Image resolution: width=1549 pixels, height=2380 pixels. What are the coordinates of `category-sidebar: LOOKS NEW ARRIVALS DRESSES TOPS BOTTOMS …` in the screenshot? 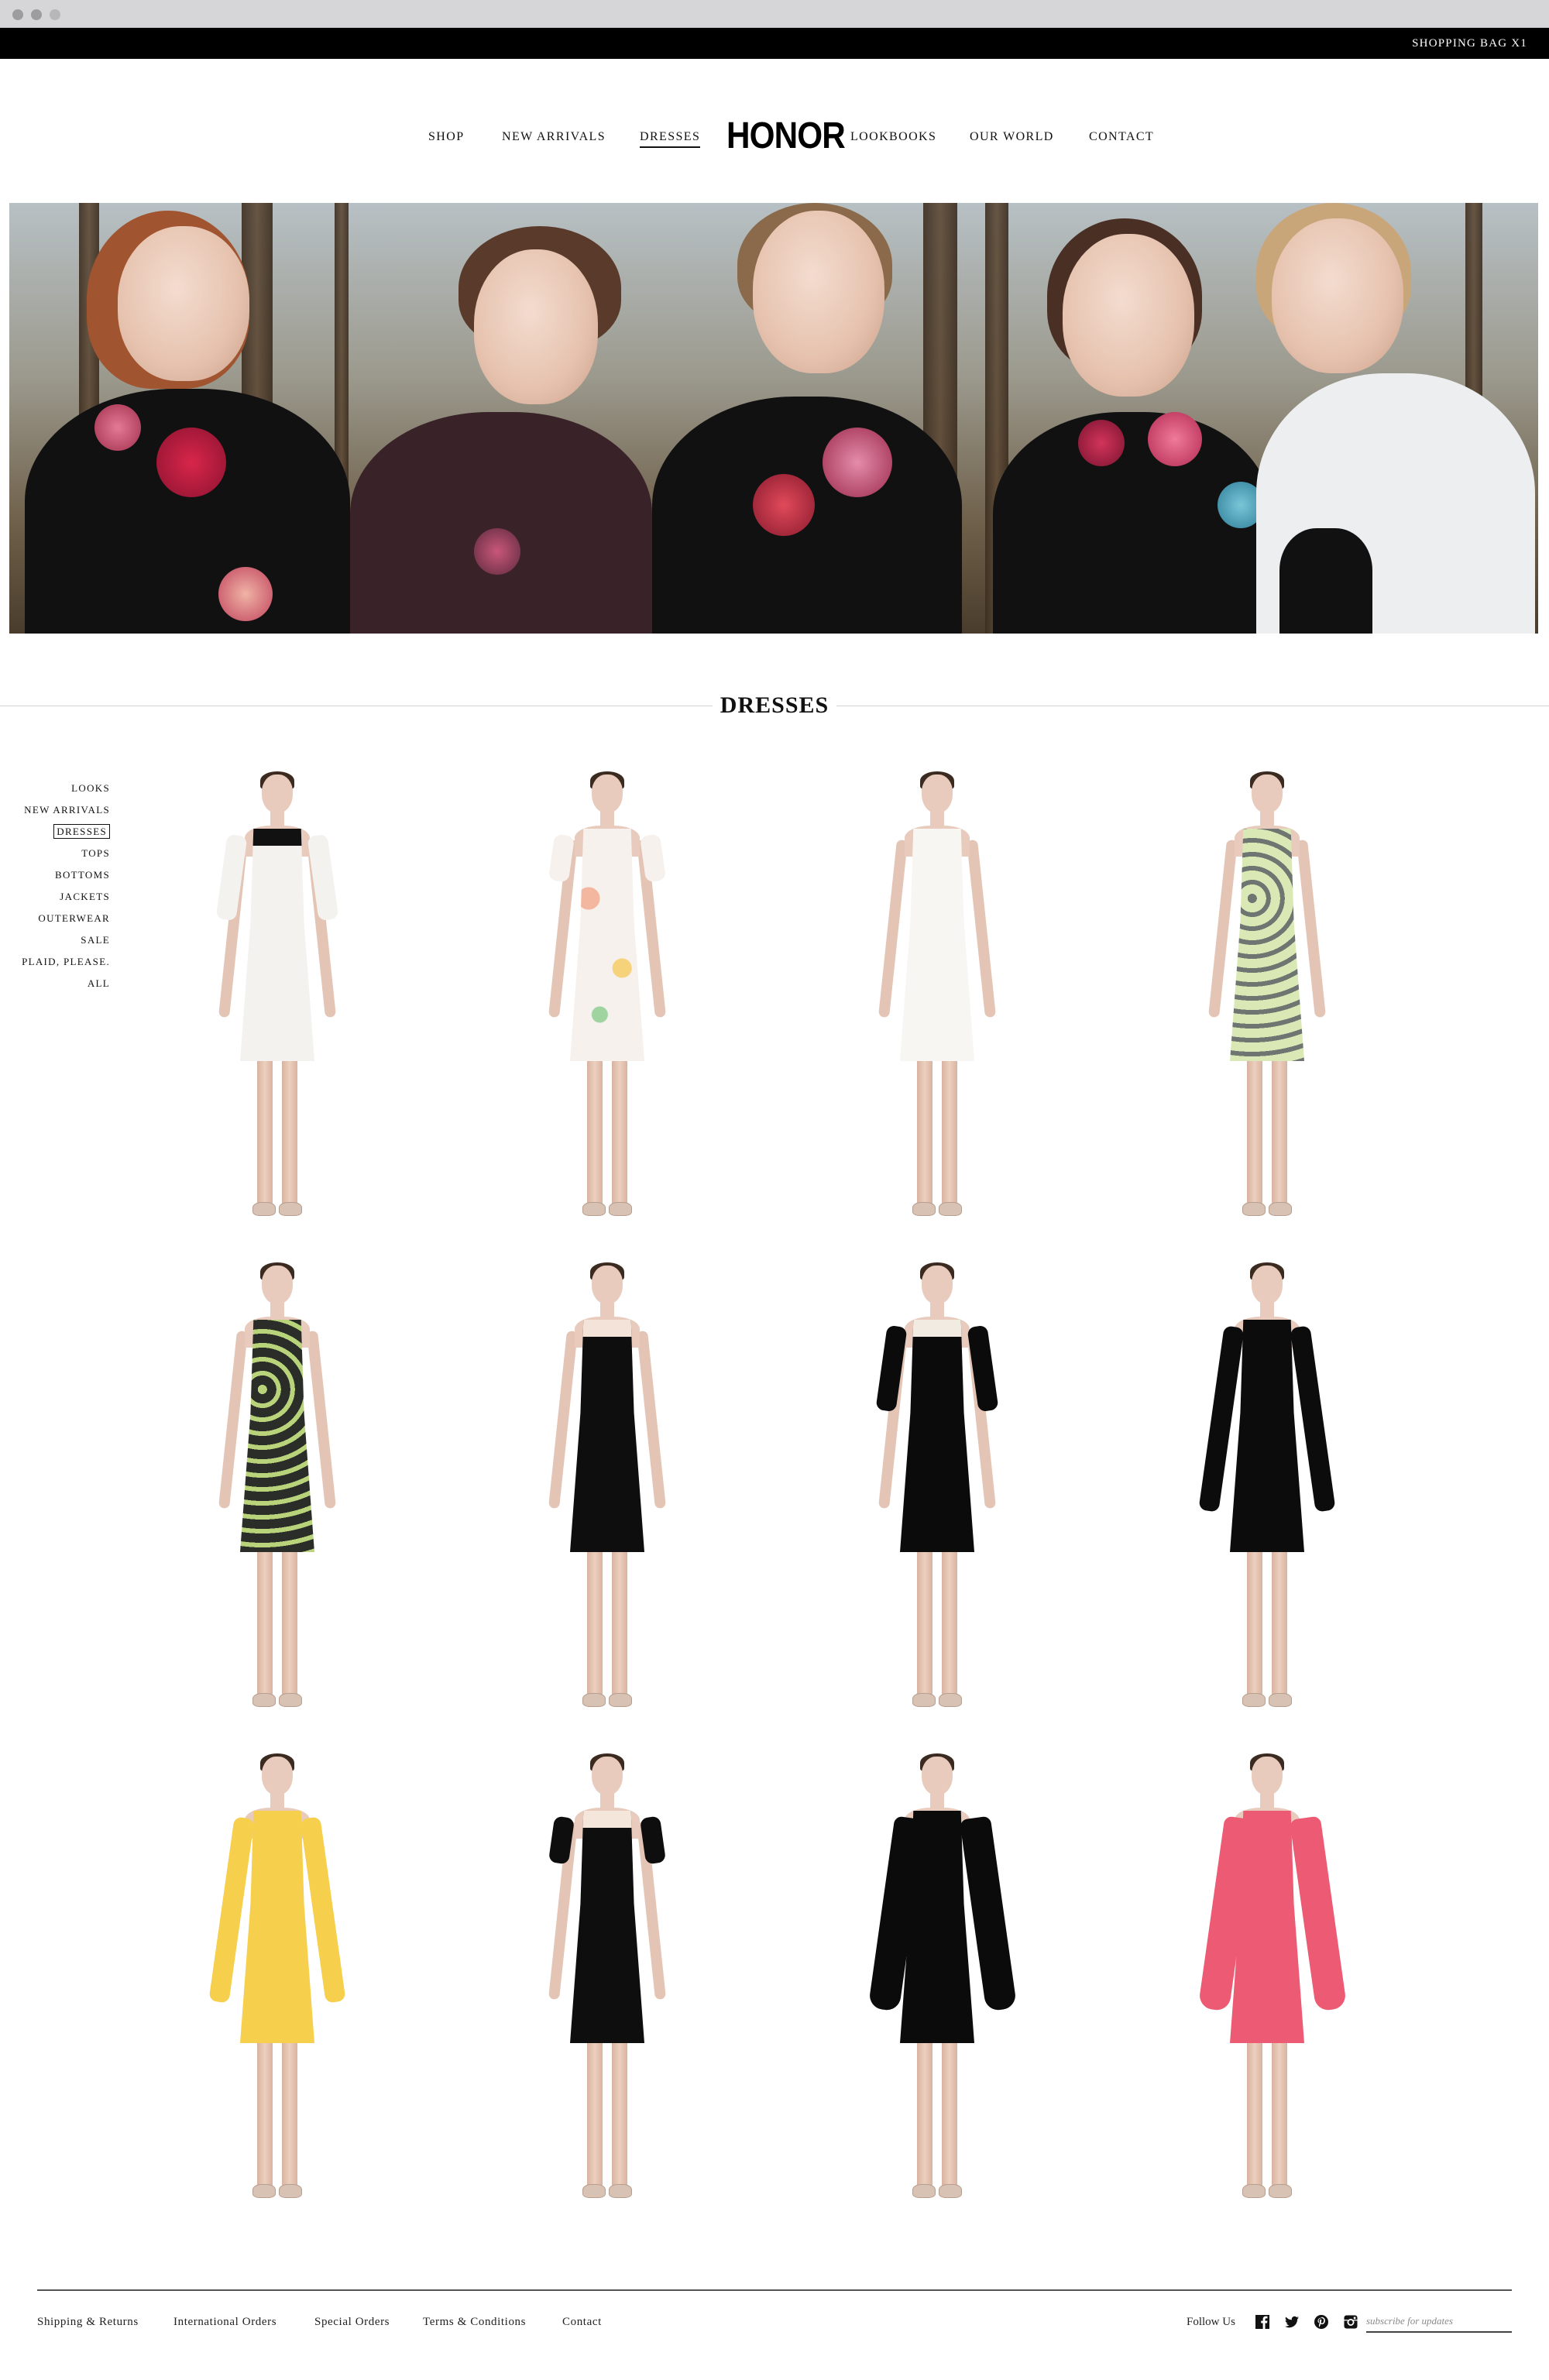 It's located at (55, 886).